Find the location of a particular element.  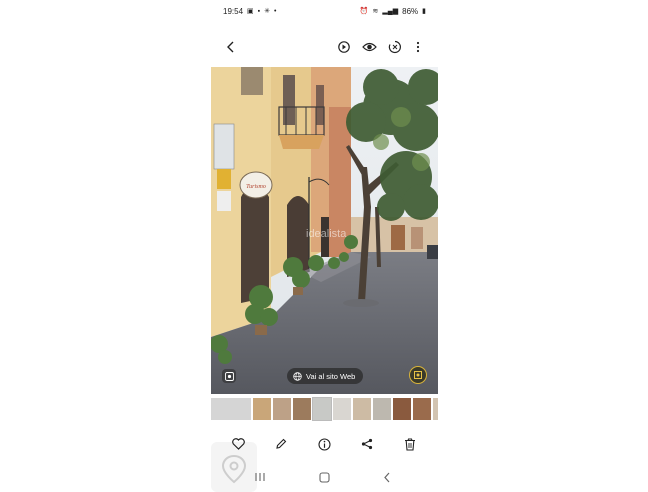

app-notification-icon: ✳ is located at coordinates (267, 11).